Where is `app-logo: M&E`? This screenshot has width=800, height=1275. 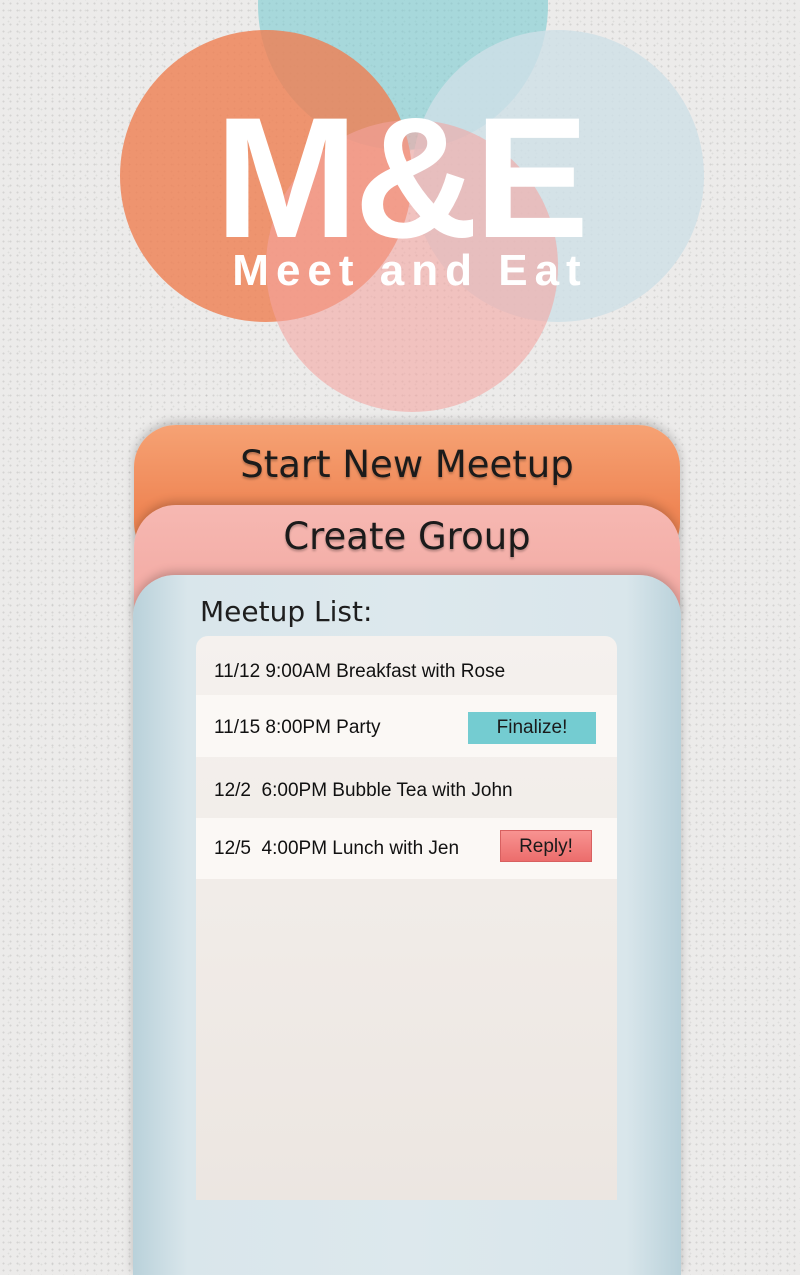 app-logo: M&E is located at coordinates (401, 178).